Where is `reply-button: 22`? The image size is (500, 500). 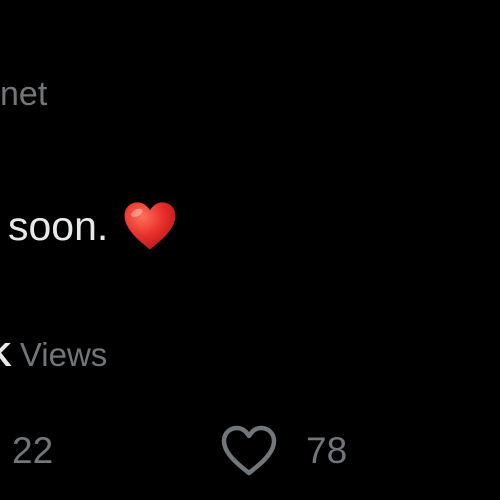
reply-button: 22 is located at coordinates (32, 451).